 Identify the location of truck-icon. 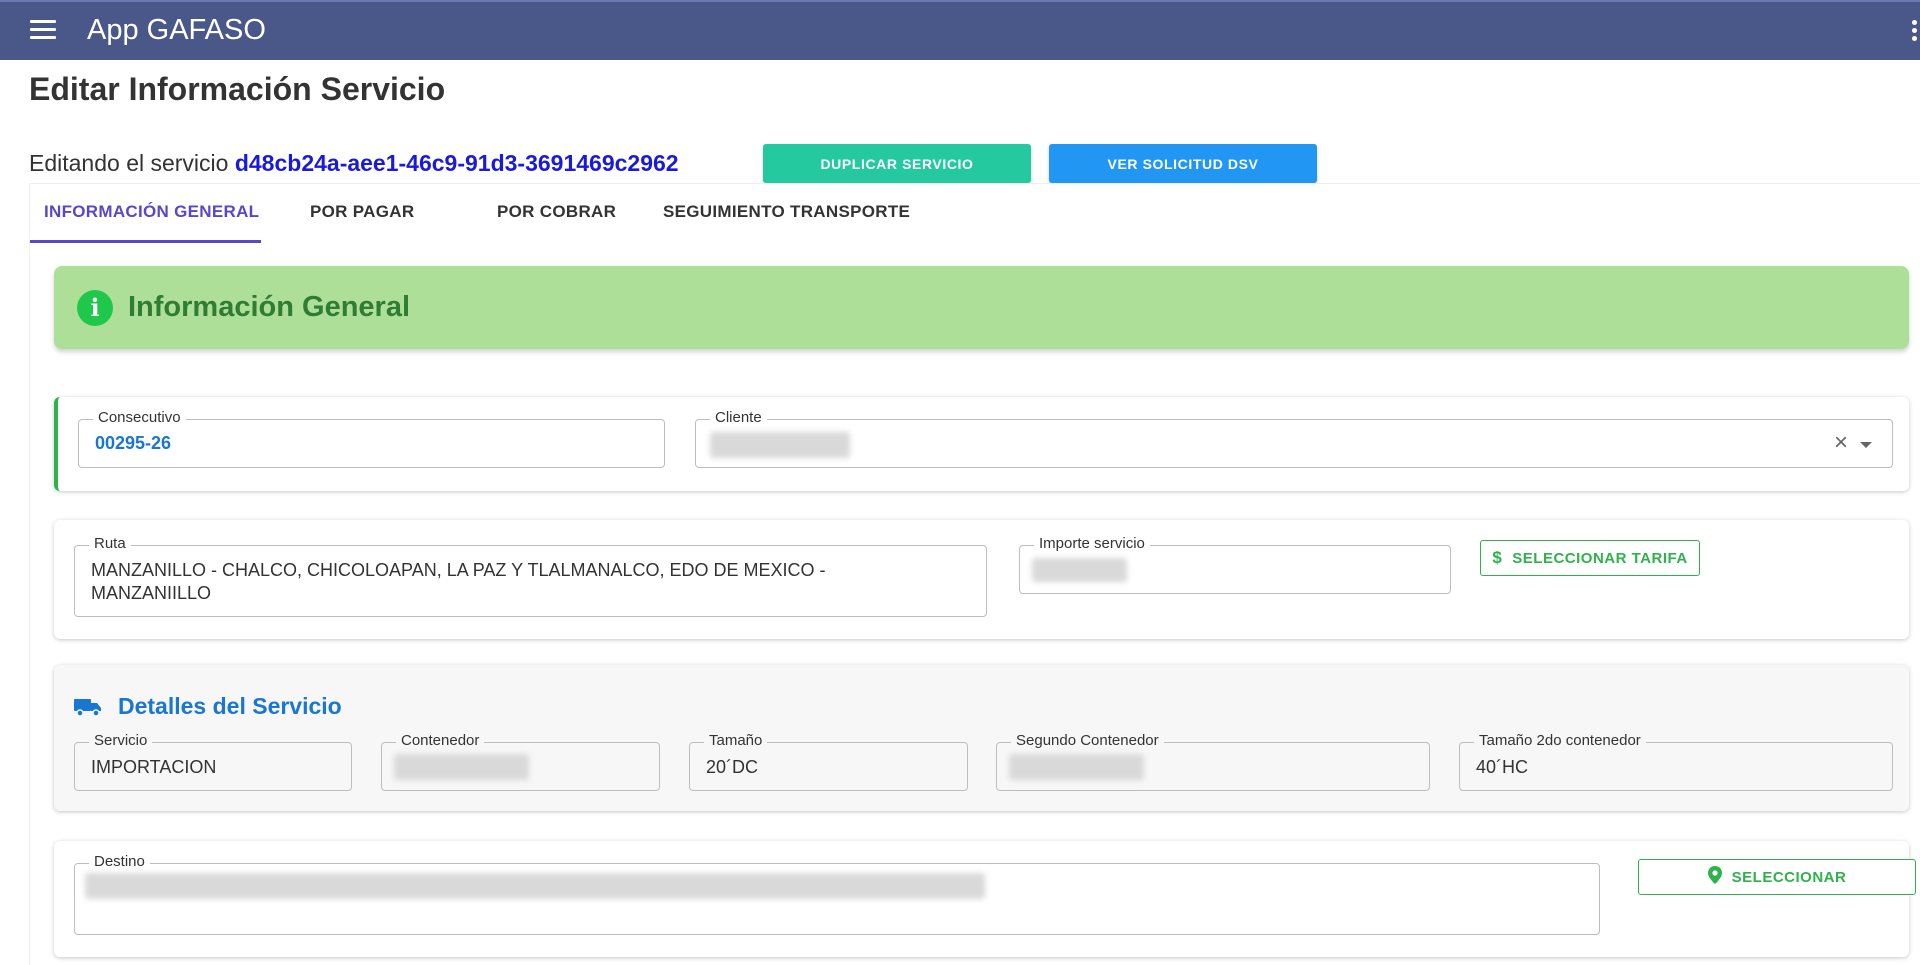
(88, 707).